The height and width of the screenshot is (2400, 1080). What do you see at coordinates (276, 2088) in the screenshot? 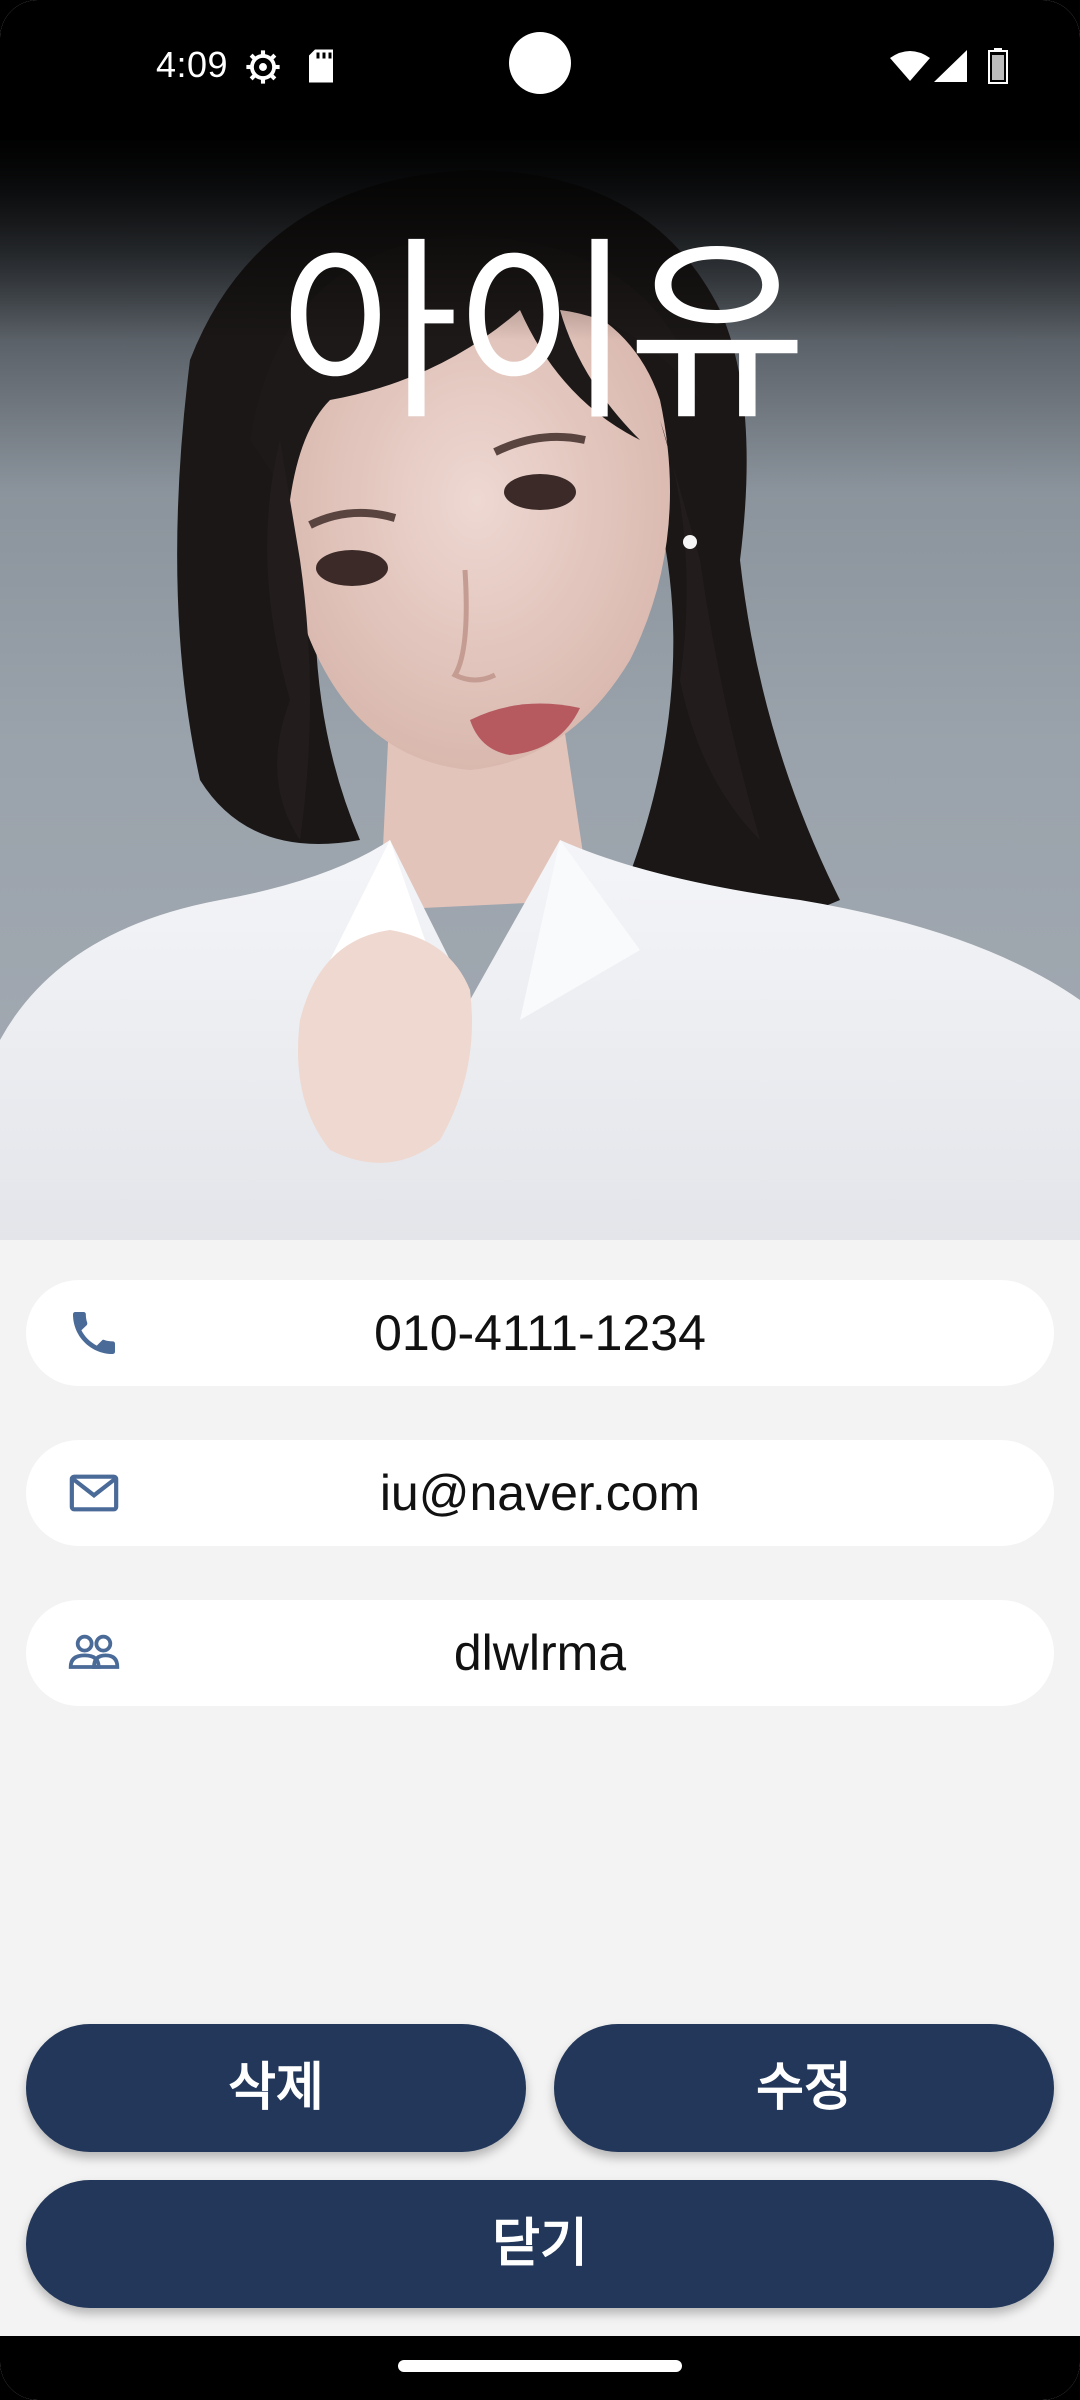
I see `delete-button: 삭제` at bounding box center [276, 2088].